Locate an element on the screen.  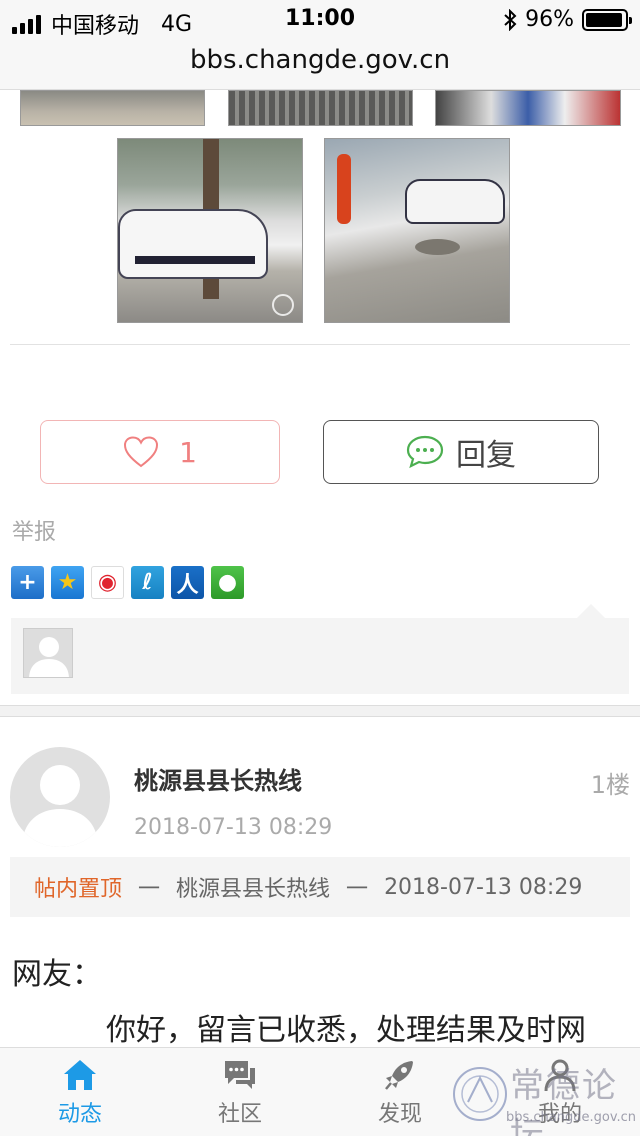
battery-percent: 96% is located at coordinates (549, 19).